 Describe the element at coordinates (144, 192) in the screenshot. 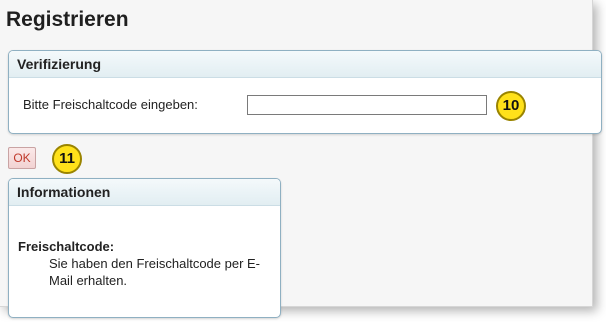

I see `info-heading: Informationen` at that location.